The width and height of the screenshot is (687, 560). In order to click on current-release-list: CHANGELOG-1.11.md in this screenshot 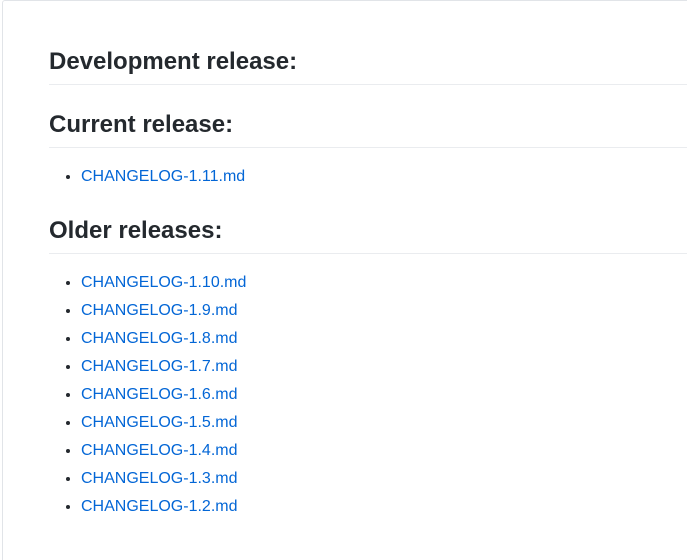, I will do `click(368, 177)`.